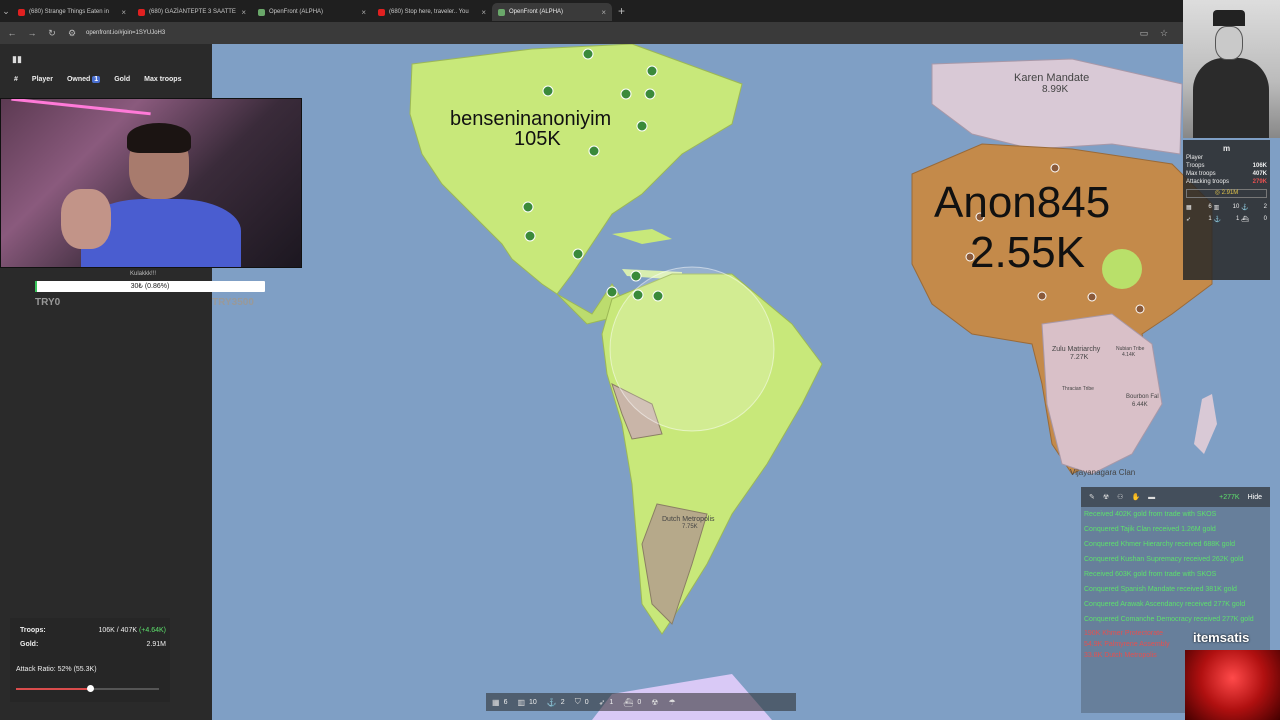  What do you see at coordinates (72, 33) in the screenshot?
I see `site-info-icon: ⚙` at bounding box center [72, 33].